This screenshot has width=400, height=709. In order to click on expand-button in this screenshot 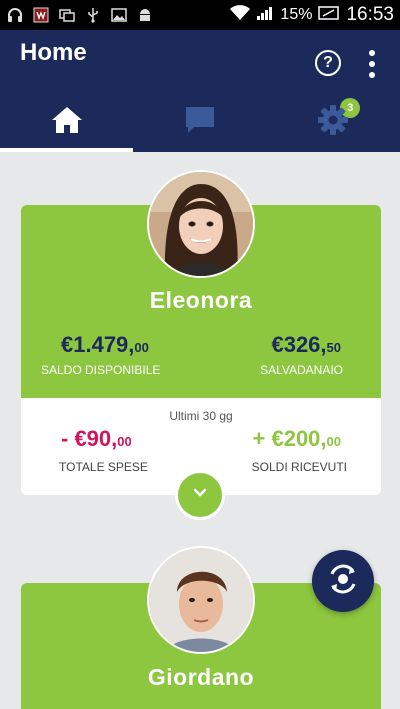, I will do `click(200, 495)`.